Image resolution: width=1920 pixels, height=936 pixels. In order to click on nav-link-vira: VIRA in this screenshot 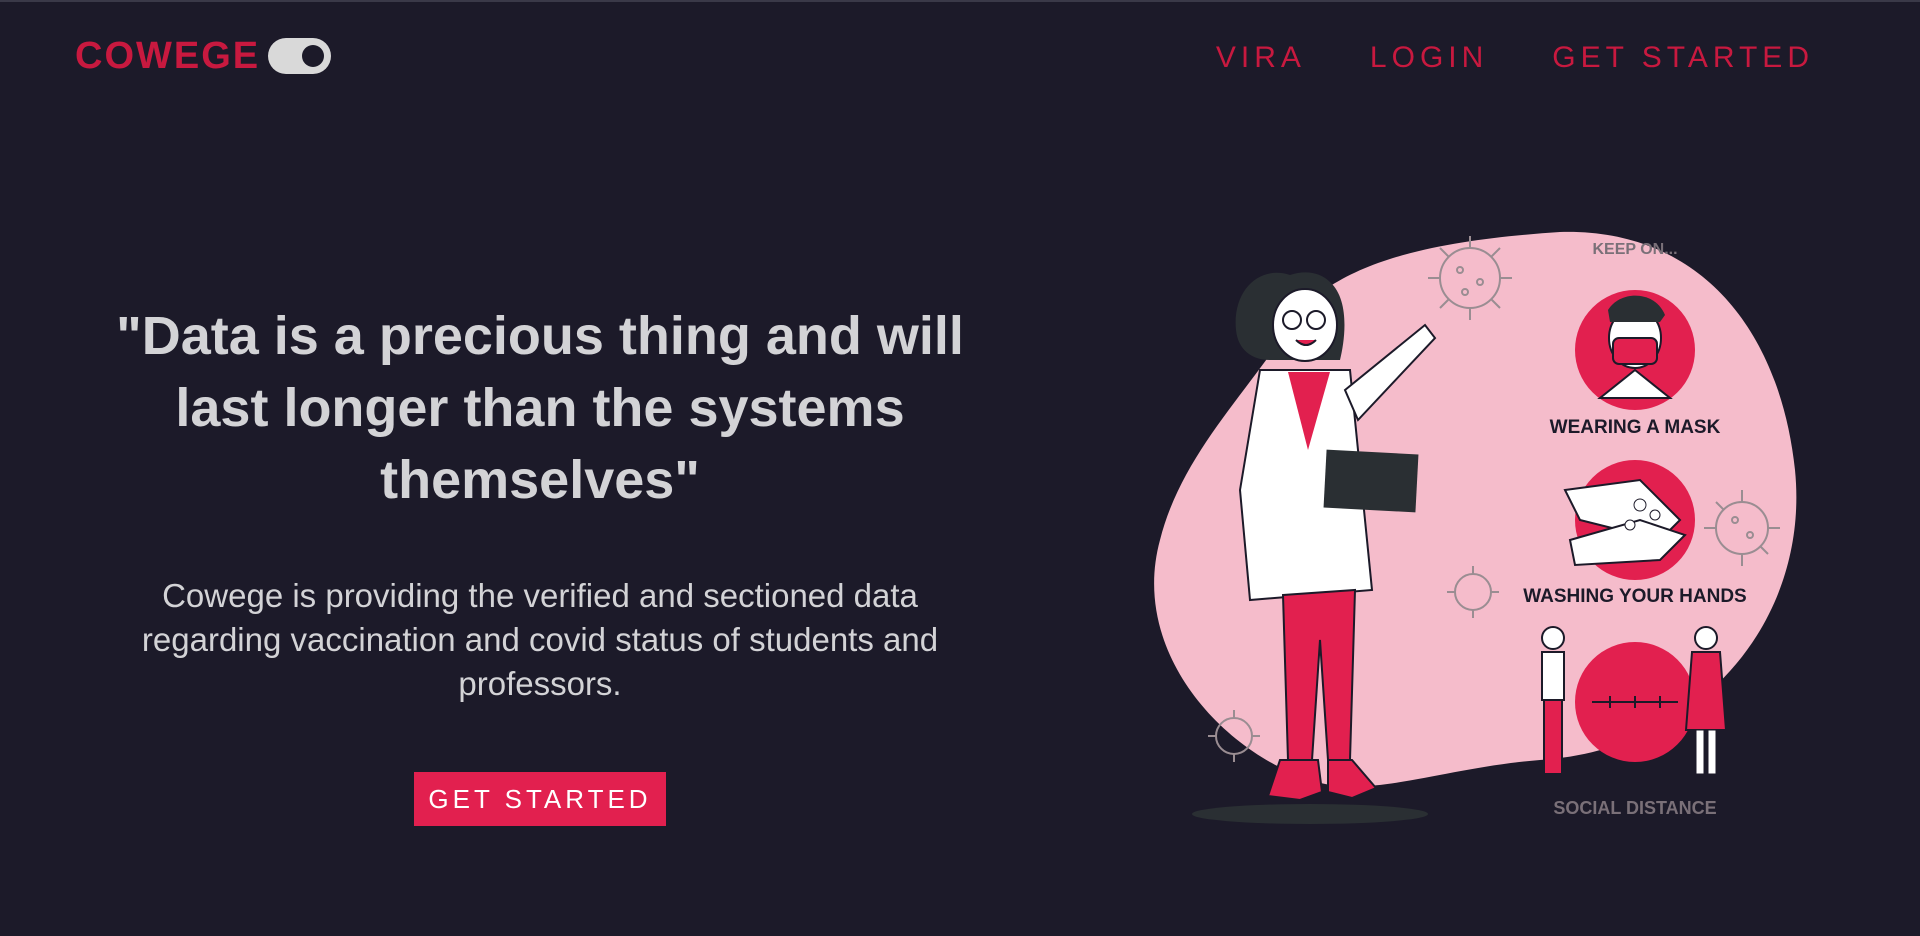, I will do `click(1261, 58)`.